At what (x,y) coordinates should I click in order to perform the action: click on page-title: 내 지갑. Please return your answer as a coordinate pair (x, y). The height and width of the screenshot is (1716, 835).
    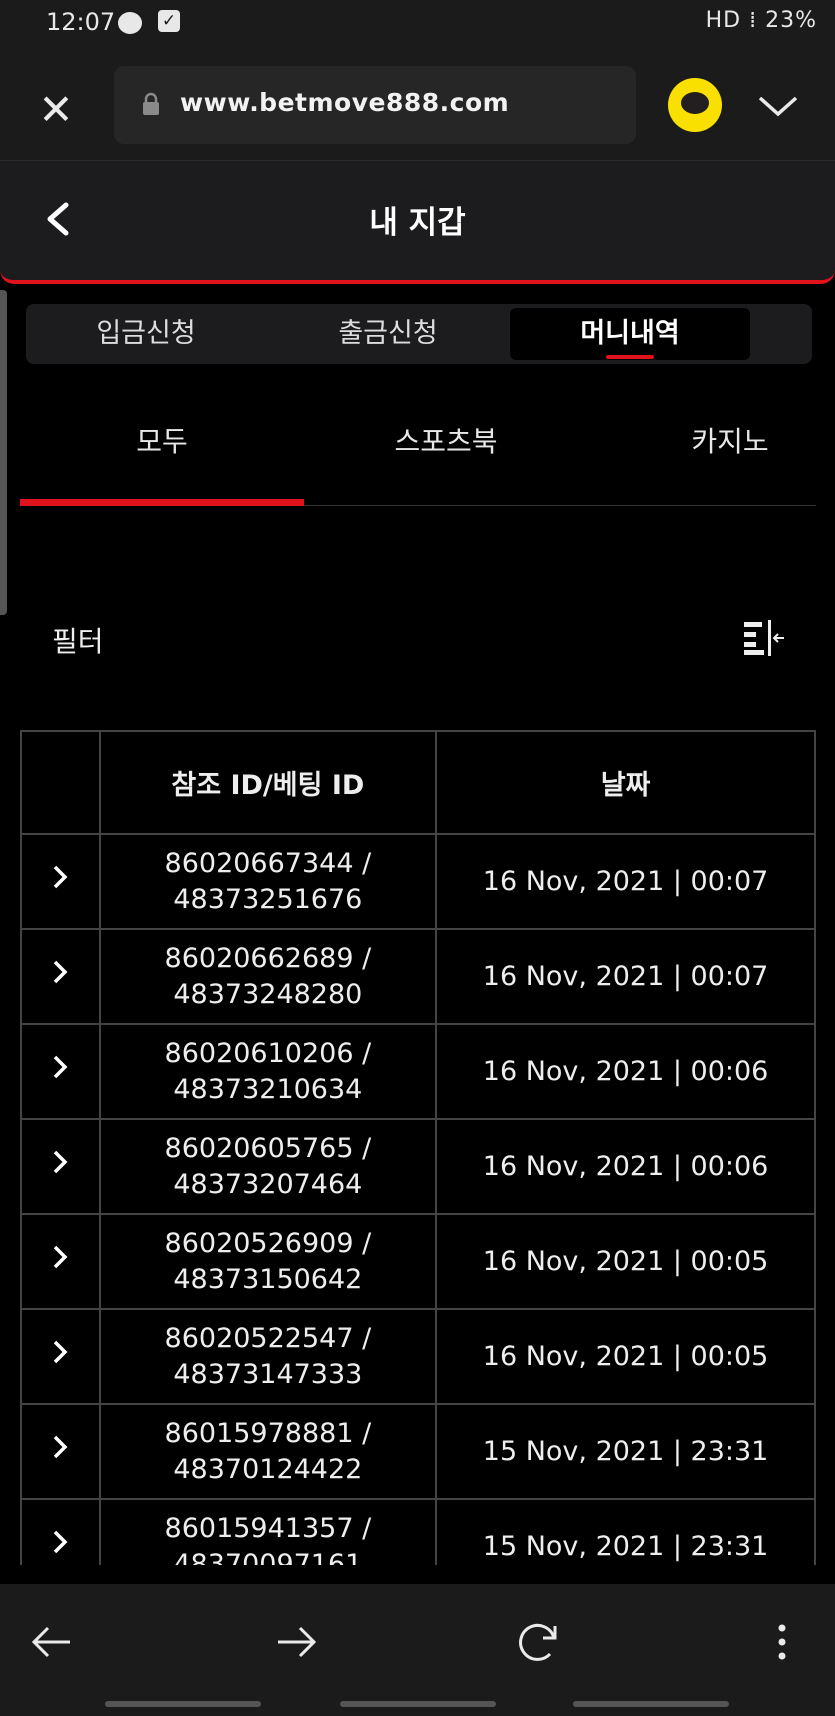
    Looking at the image, I should click on (417, 223).